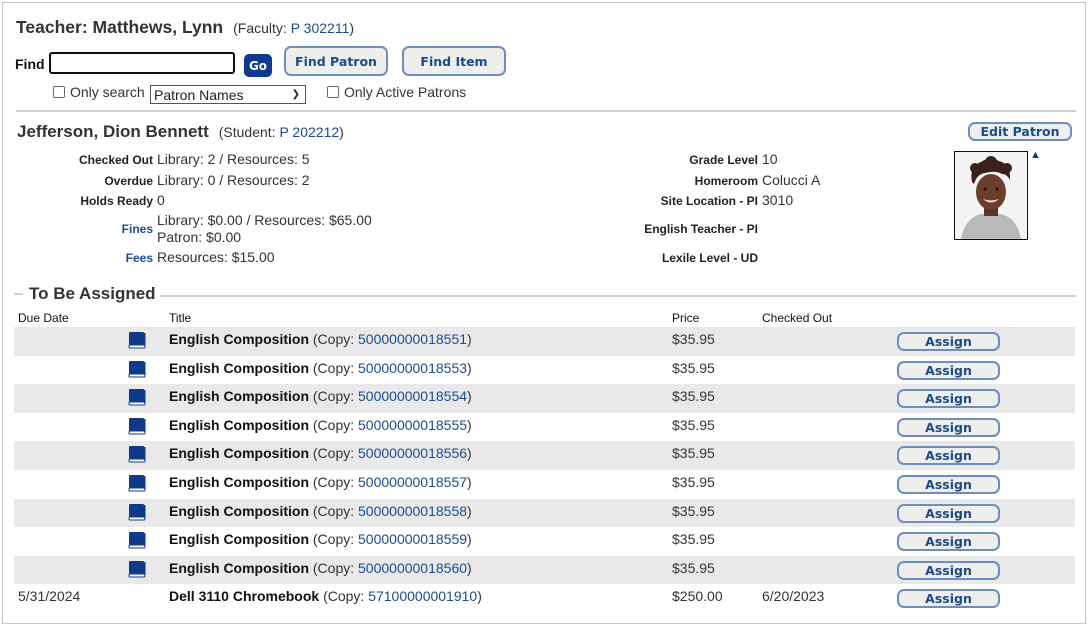 The width and height of the screenshot is (1090, 627). Describe the element at coordinates (701, 229) in the screenshot. I see `english-teacher-label: English Teacher - PI` at that location.